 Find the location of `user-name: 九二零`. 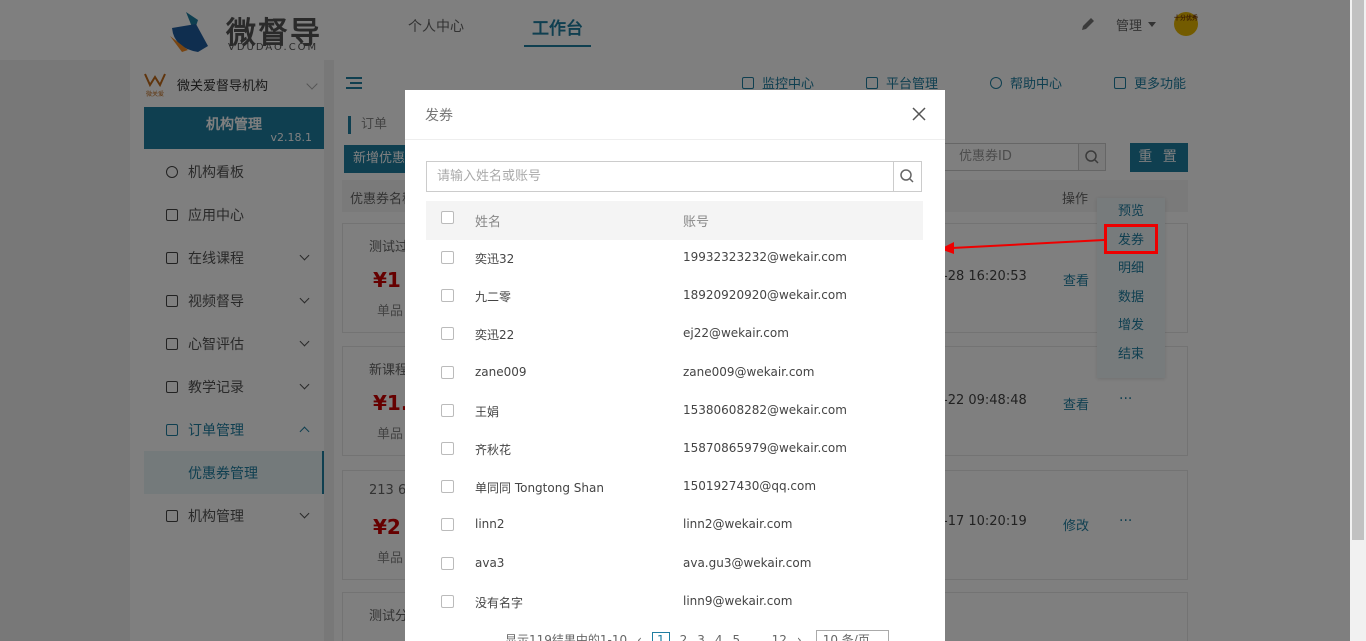

user-name: 九二零 is located at coordinates (493, 297).